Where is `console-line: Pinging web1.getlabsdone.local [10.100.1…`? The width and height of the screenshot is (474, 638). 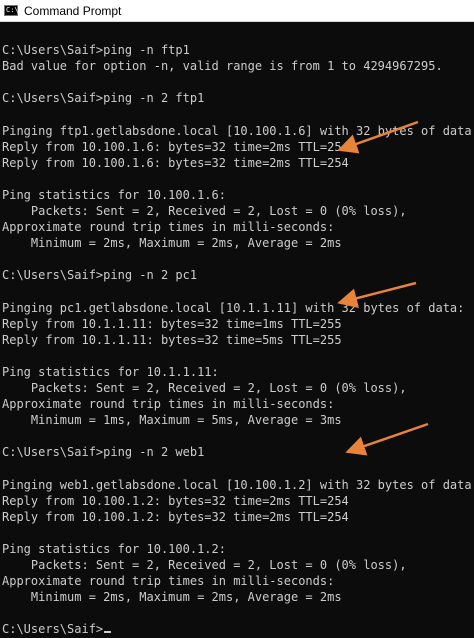
console-line: Pinging web1.getlabsdone.local [10.100.1… is located at coordinates (238, 484).